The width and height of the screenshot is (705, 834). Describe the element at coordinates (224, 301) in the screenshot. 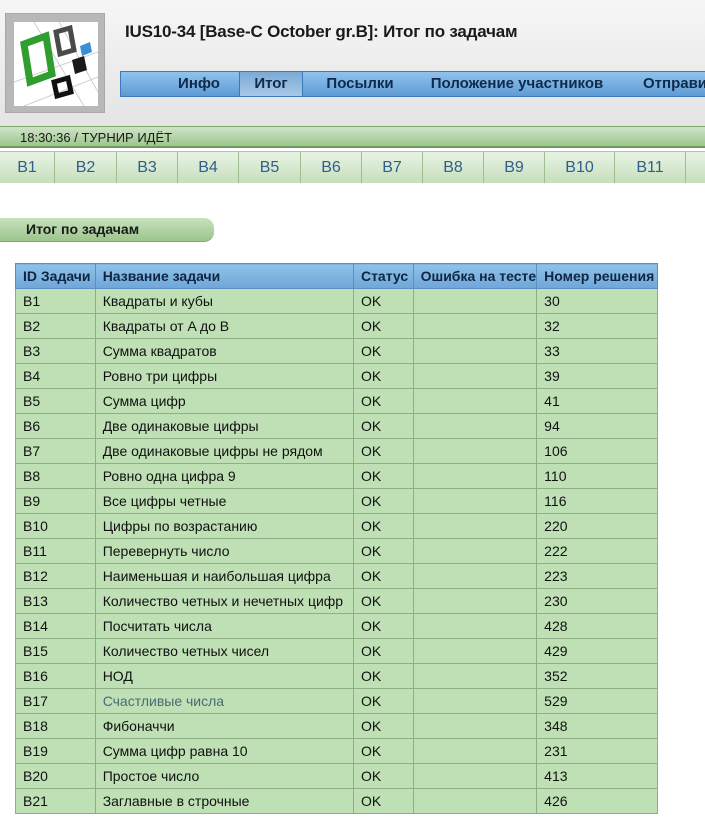

I see `cell-name: Квадраты и кубы` at that location.